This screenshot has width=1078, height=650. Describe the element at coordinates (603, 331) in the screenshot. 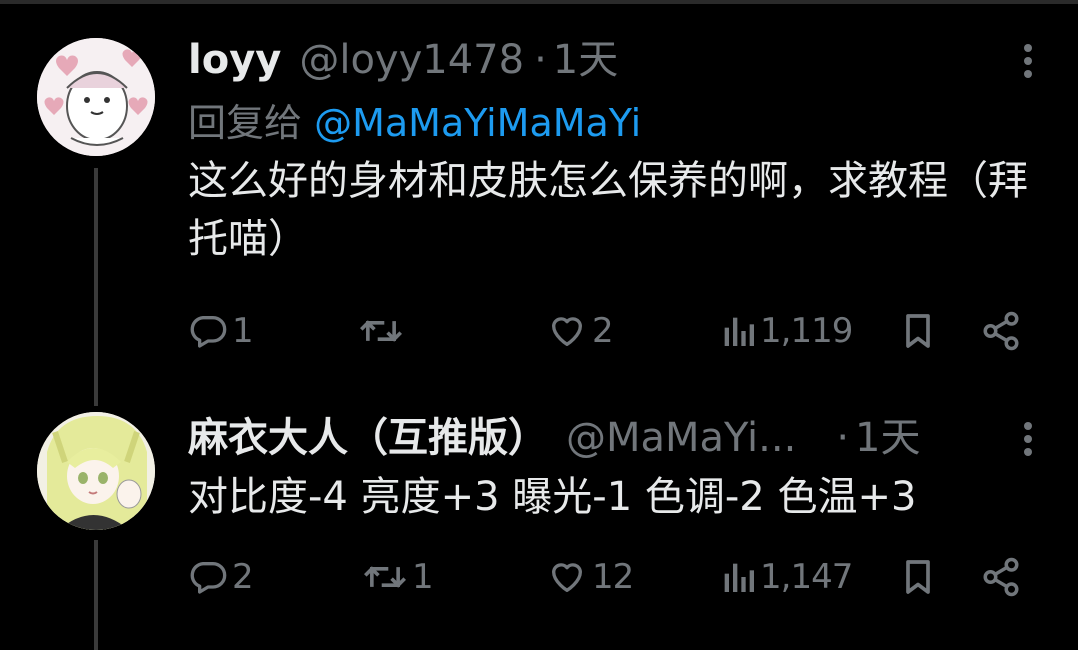

I see `like-count: 2` at that location.